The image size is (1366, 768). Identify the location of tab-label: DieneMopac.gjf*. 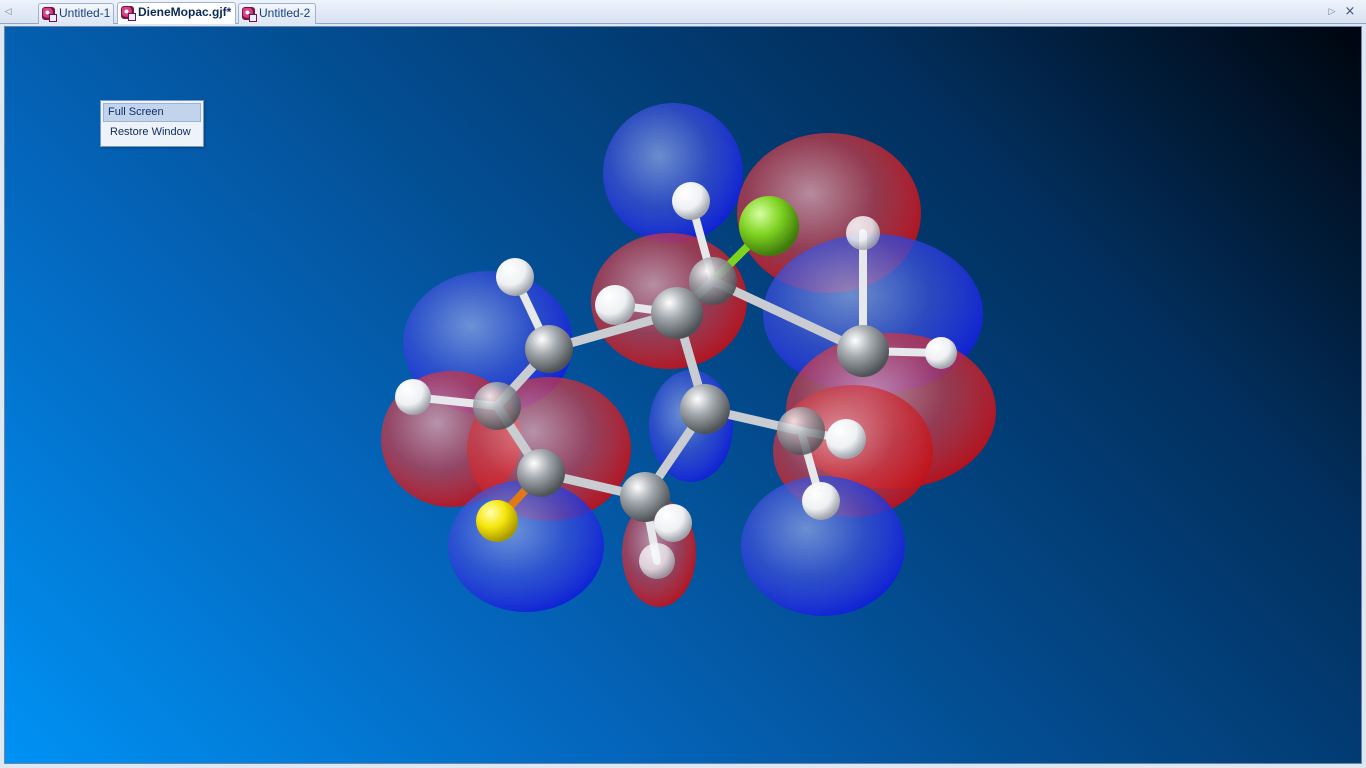
(185, 12).